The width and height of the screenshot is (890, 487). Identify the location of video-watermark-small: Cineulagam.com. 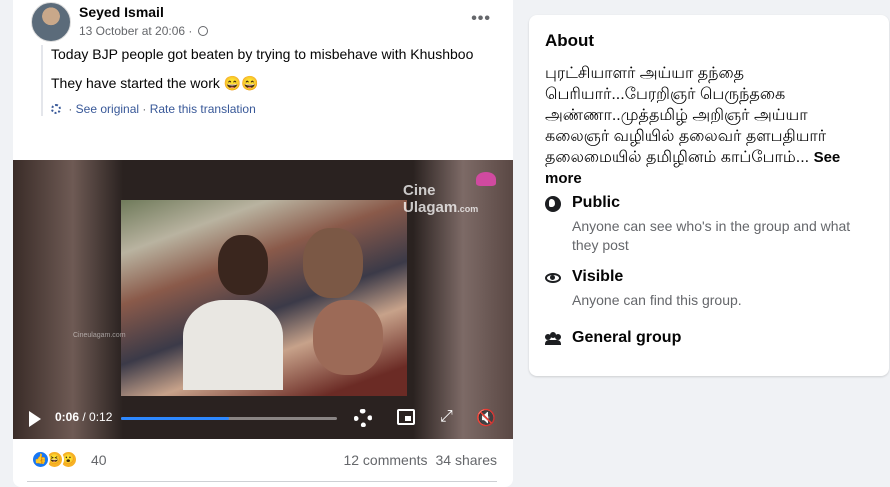
(99, 335).